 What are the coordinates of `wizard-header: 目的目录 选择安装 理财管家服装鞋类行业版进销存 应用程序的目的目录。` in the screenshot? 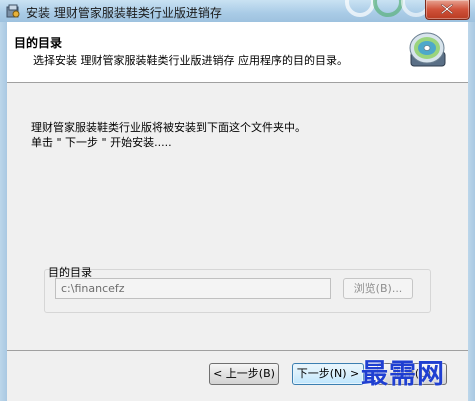 It's located at (237, 52).